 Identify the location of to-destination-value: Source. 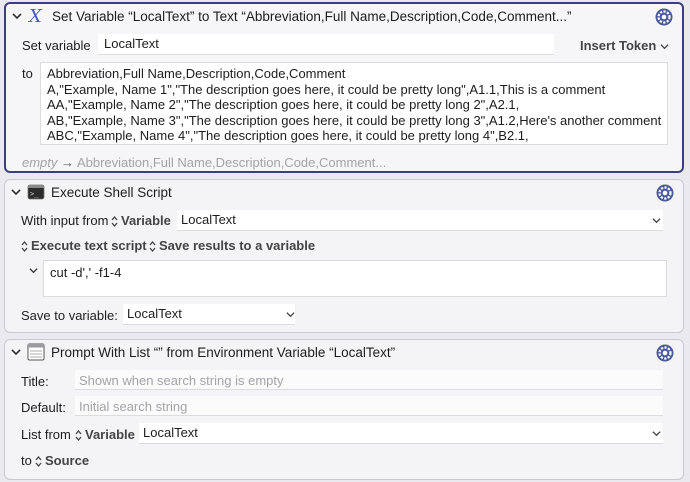
(67, 460).